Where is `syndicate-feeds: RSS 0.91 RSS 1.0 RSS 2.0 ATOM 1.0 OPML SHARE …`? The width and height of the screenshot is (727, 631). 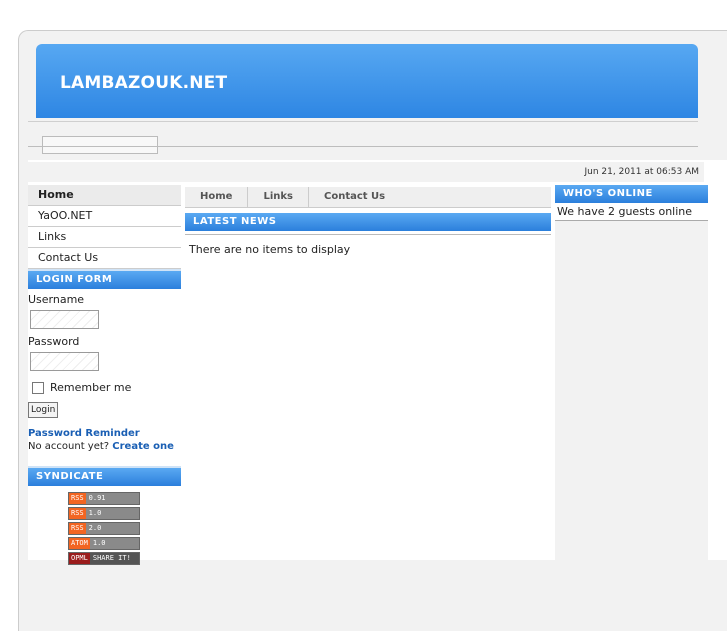 syndicate-feeds: RSS 0.91 RSS 1.0 RSS 2.0 ATOM 1.0 OPML SHARE … is located at coordinates (124, 528).